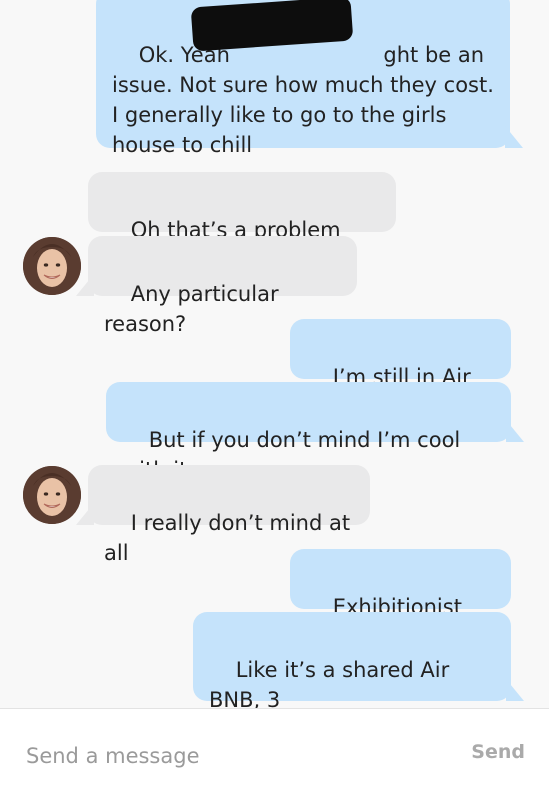 The width and height of the screenshot is (549, 800). I want to click on incoming-message: Oh that’s a problem then.., so click(242, 222).